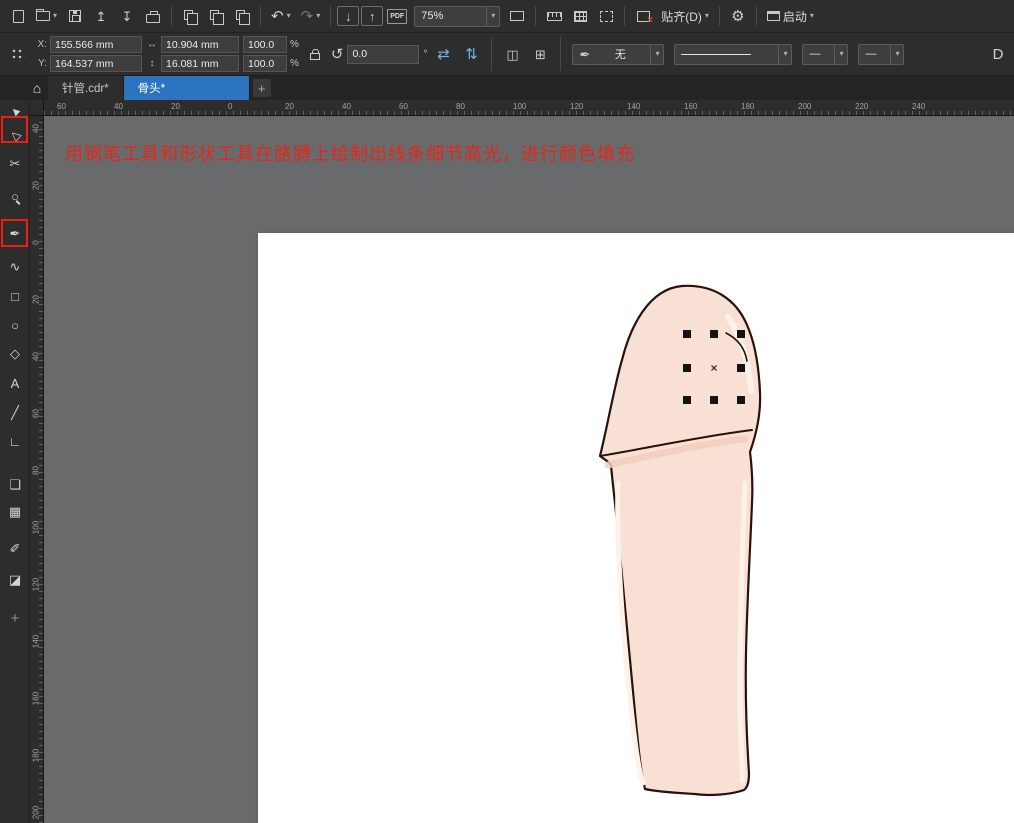 This screenshot has width=1014, height=823. Describe the element at coordinates (37, 469) in the screenshot. I see `ruler-vertical: 40 20 0 20 40 60 80 100 120 140 160 180 200` at that location.